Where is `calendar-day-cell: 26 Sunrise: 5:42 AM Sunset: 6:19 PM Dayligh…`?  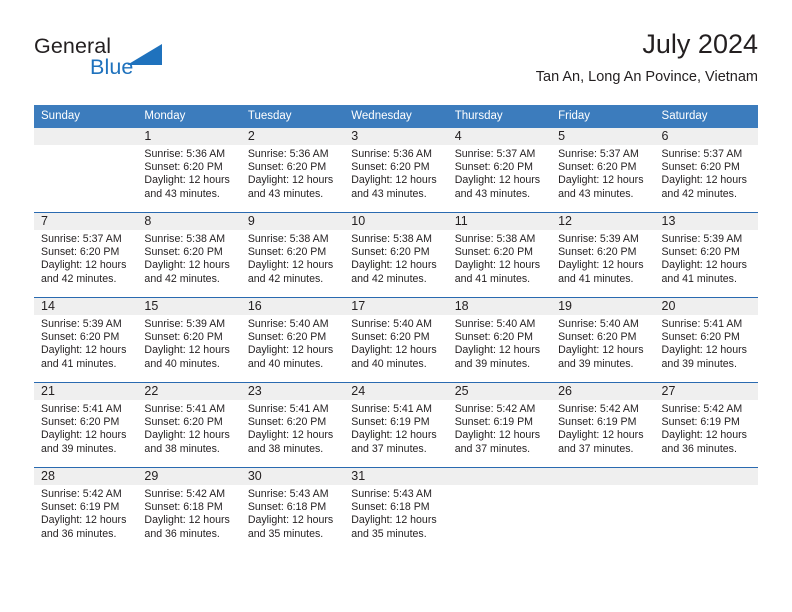 calendar-day-cell: 26 Sunrise: 5:42 AM Sunset: 6:19 PM Dayligh… is located at coordinates (603, 425).